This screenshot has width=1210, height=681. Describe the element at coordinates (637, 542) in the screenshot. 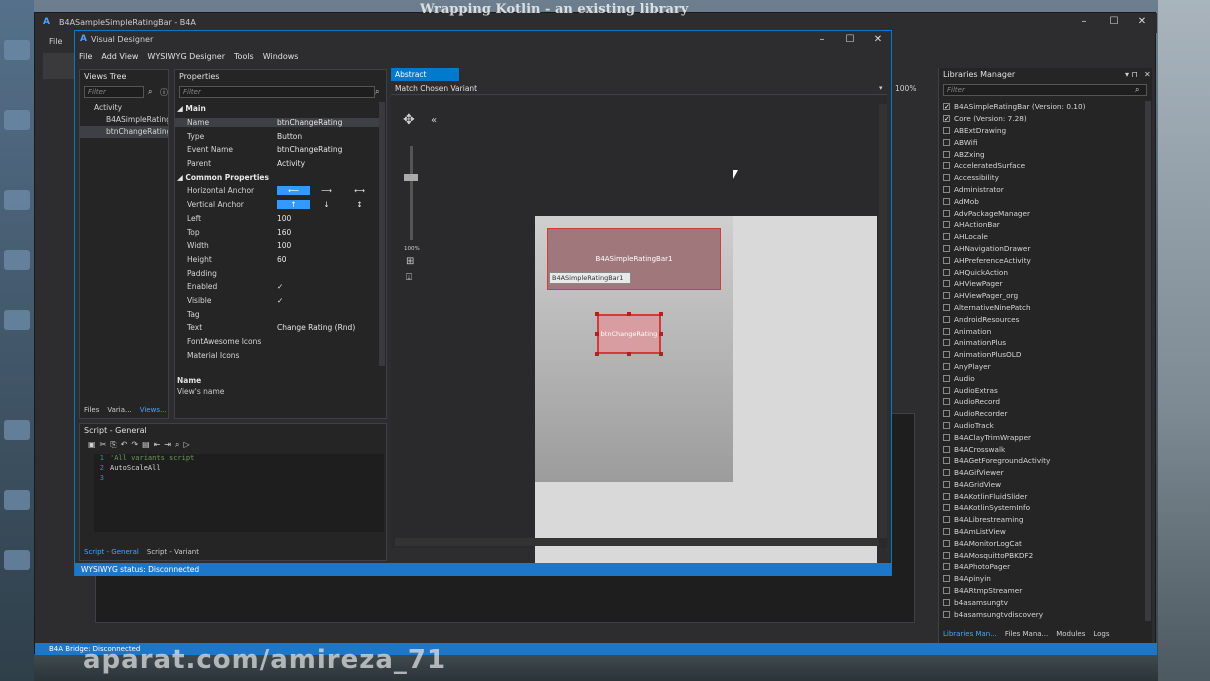

I see `canvas-horizontal-scrollbar` at that location.